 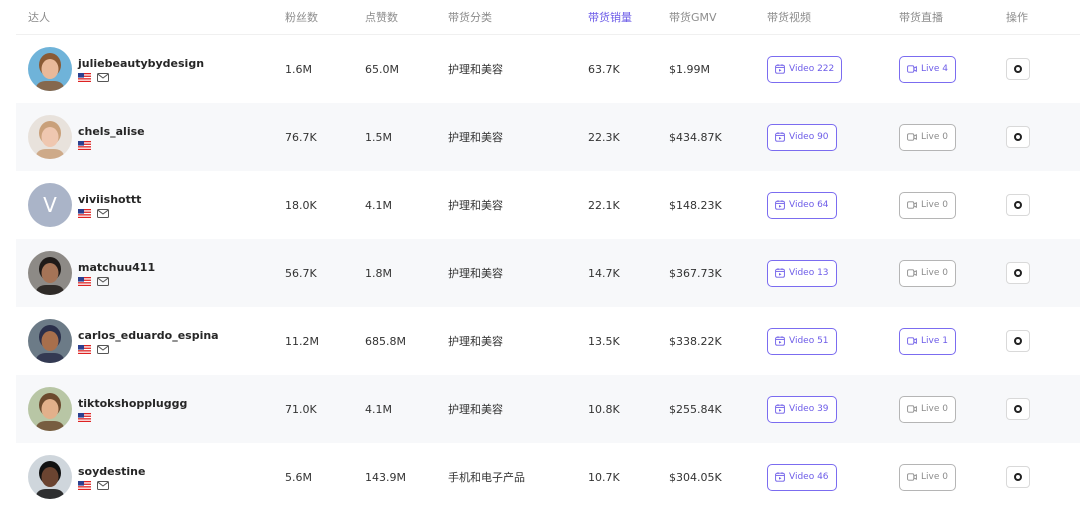 I want to click on video-button: Video 64, so click(x=802, y=205).